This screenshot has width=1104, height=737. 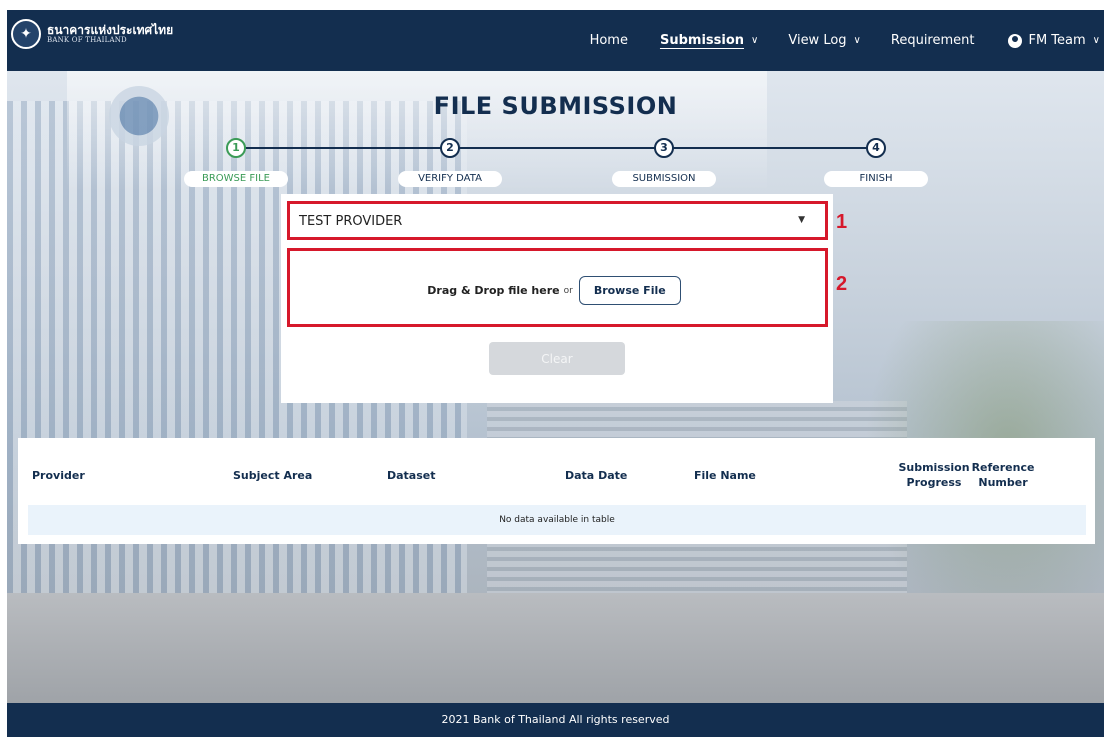 What do you see at coordinates (702, 40) in the screenshot?
I see `nav-submission-label: Submission` at bounding box center [702, 40].